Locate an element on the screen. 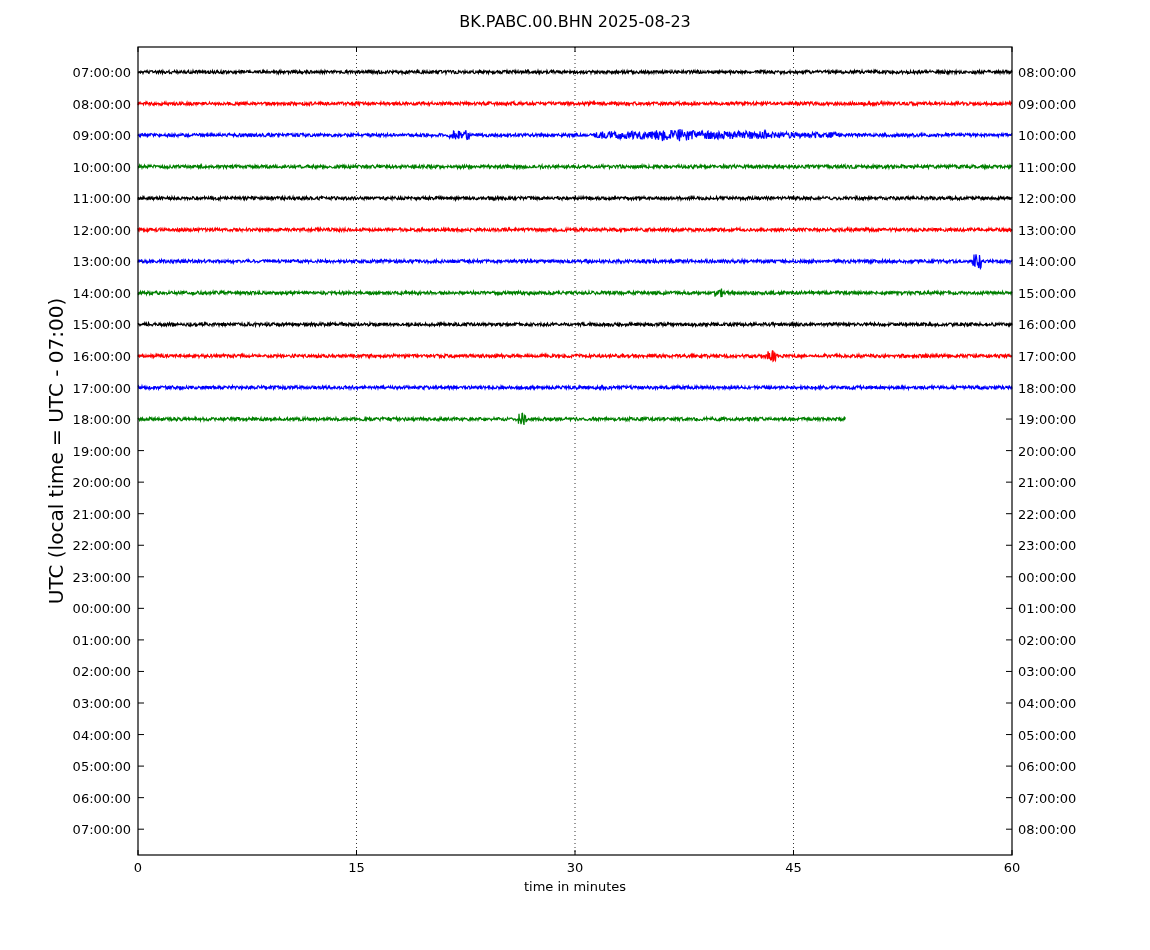  x-tick-label: 15 is located at coordinates (356, 867).